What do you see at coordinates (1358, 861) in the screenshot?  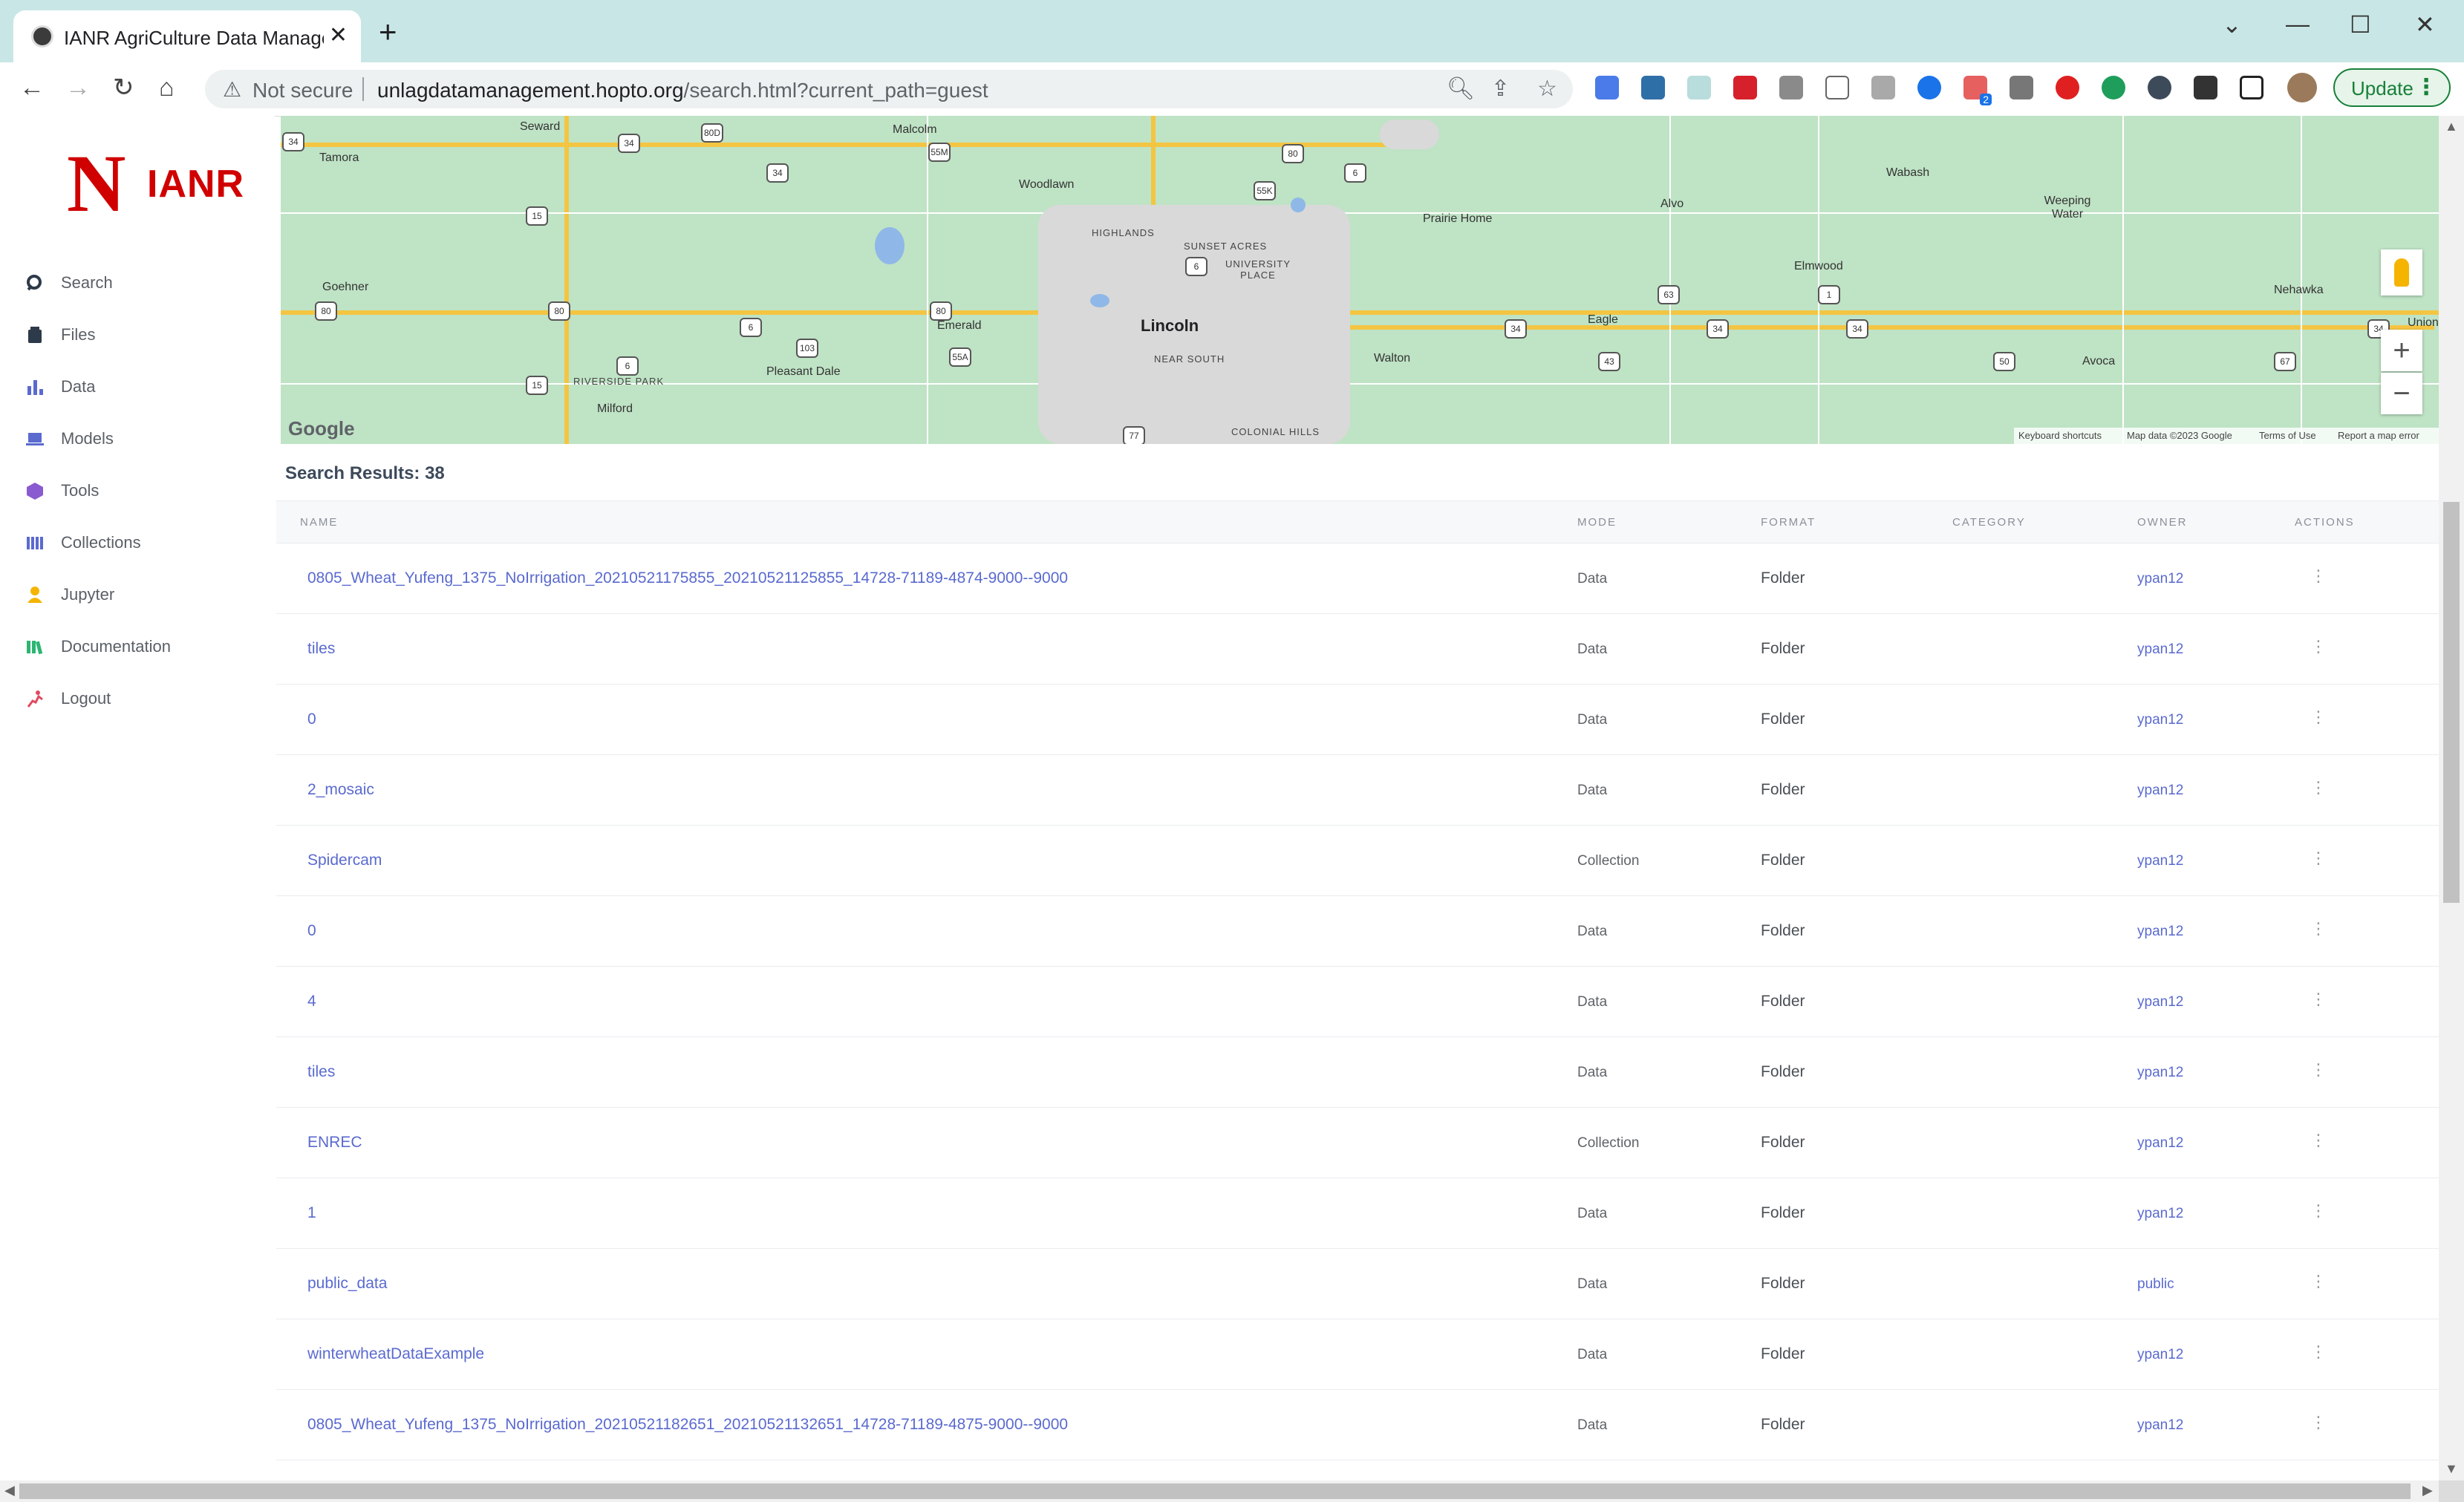 I see `table-row: Spidercam Collection Folder ypan12 ⋮` at bounding box center [1358, 861].